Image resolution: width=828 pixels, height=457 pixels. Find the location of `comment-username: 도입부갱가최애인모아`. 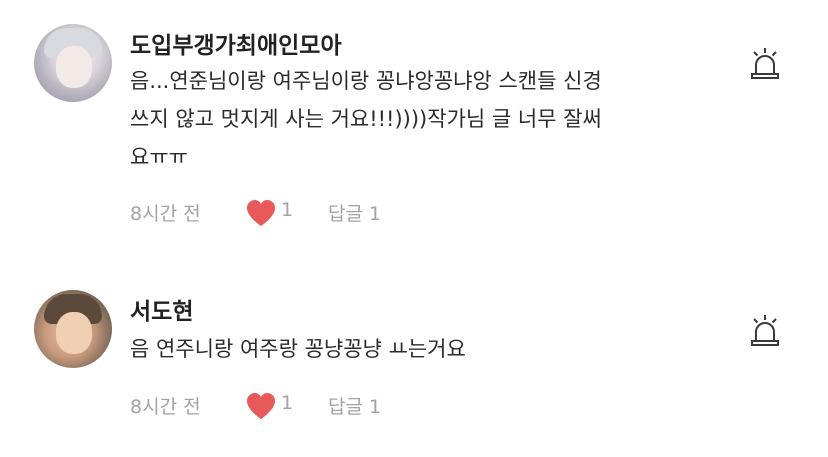

comment-username: 도입부갱가최애인모아 is located at coordinates (236, 43).